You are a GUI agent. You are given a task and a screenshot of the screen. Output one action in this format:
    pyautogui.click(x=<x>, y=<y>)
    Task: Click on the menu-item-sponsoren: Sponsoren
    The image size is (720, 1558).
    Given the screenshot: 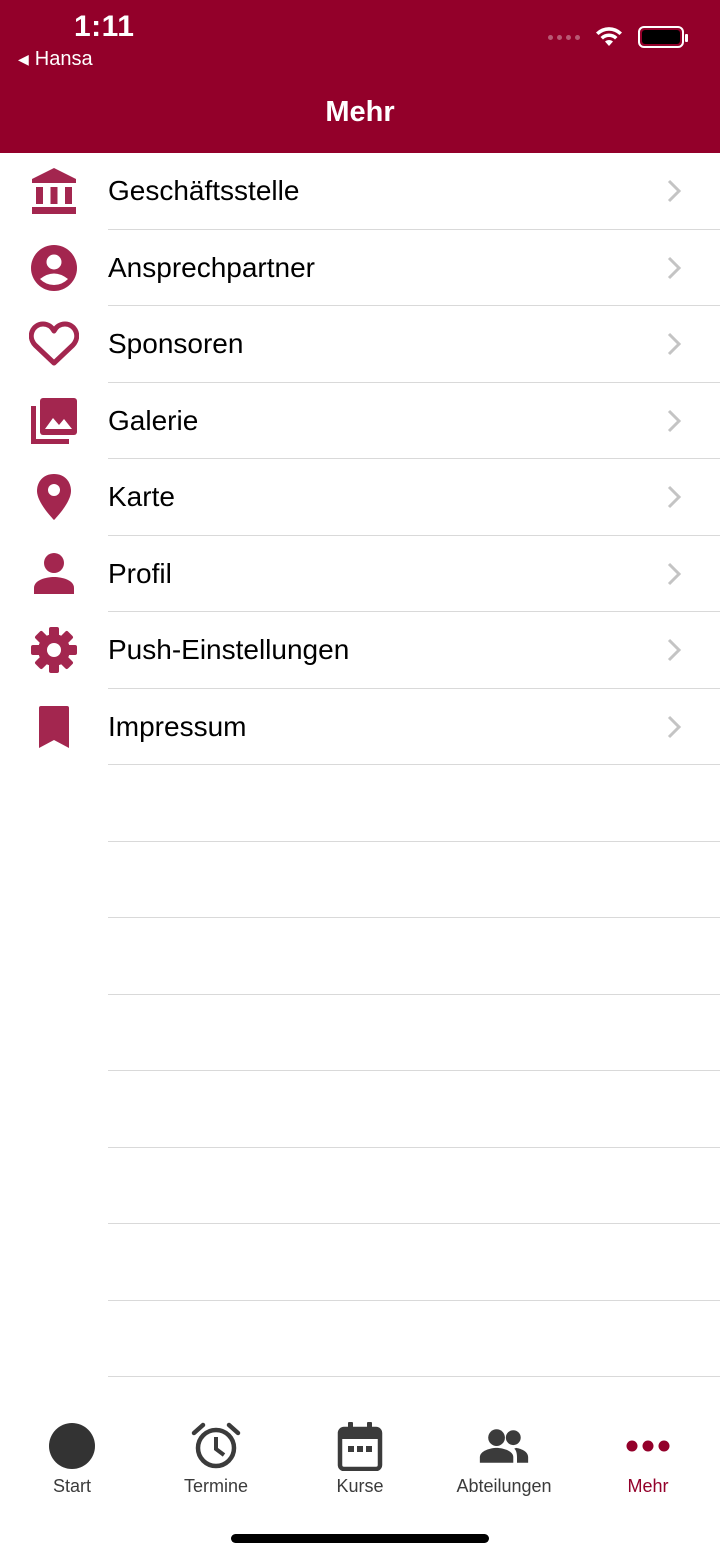 What is the action you would take?
    pyautogui.click(x=360, y=344)
    